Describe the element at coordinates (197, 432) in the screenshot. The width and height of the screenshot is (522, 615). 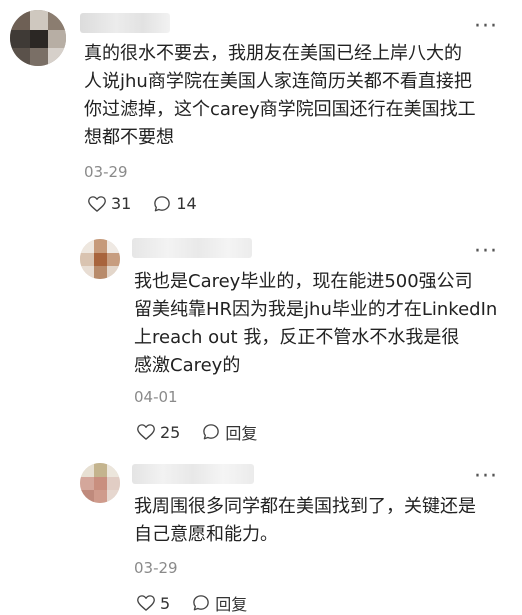
I see `comment-actions: 25 回复` at that location.